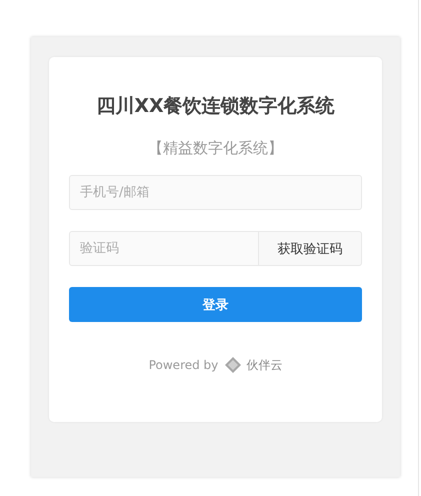 This screenshot has width=421, height=496. I want to click on system-subtitle: 【精益数字化系统】, so click(215, 148).